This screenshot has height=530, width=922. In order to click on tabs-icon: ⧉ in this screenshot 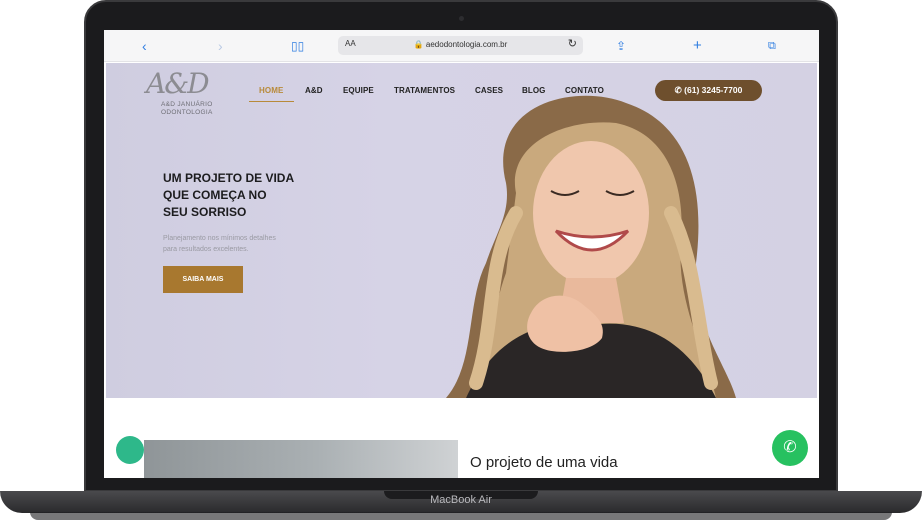, I will do `click(772, 46)`.